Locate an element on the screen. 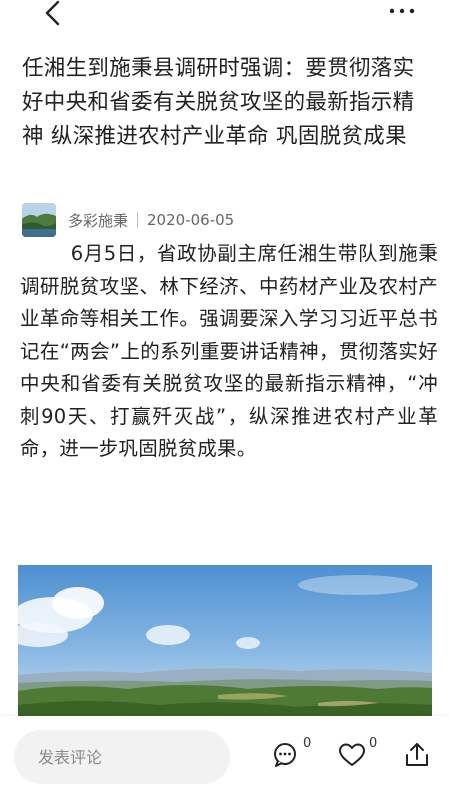 The width and height of the screenshot is (450, 800). comment-count: 0 is located at coordinates (307, 743).